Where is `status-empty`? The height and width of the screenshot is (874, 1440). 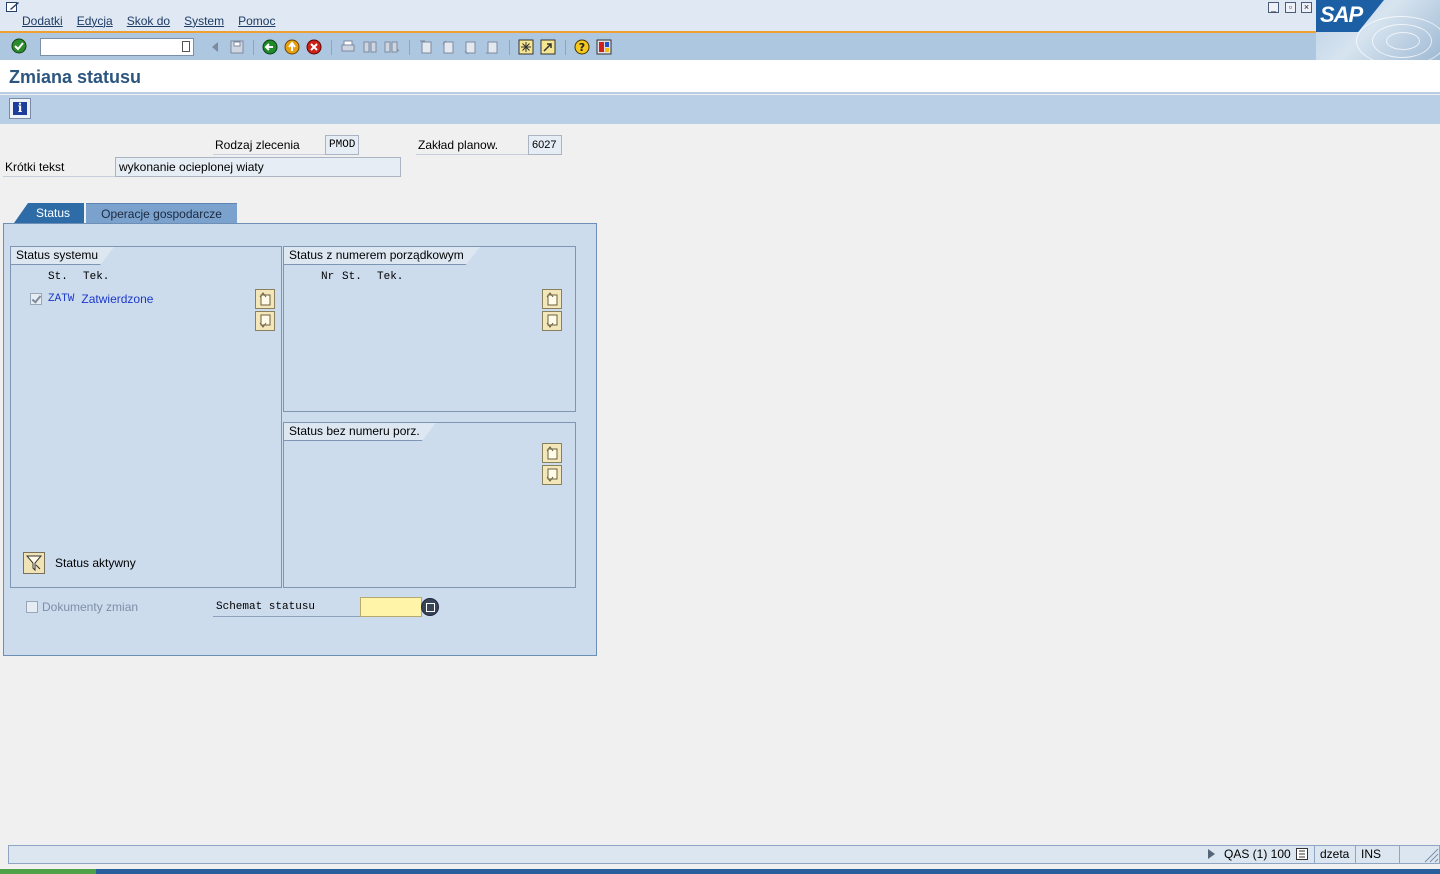 status-empty is located at coordinates (1409, 854).